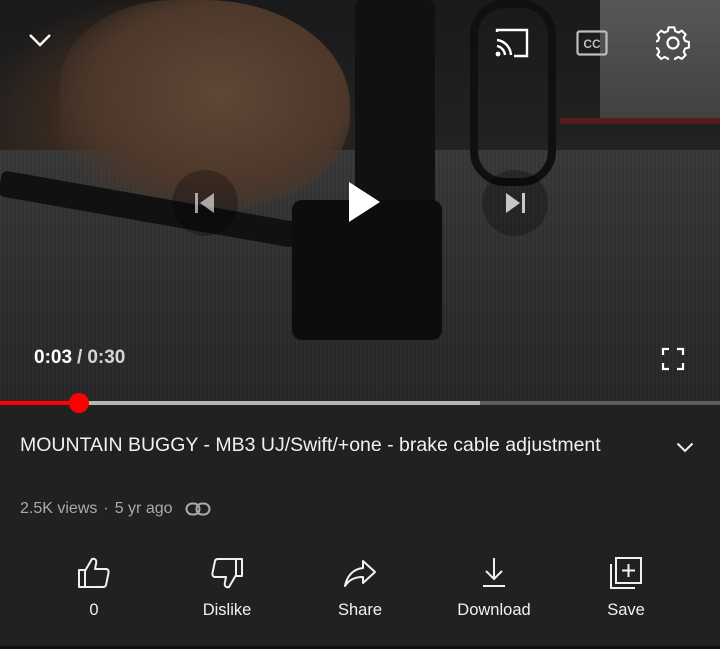  I want to click on save-playlist-icon, so click(626, 573).